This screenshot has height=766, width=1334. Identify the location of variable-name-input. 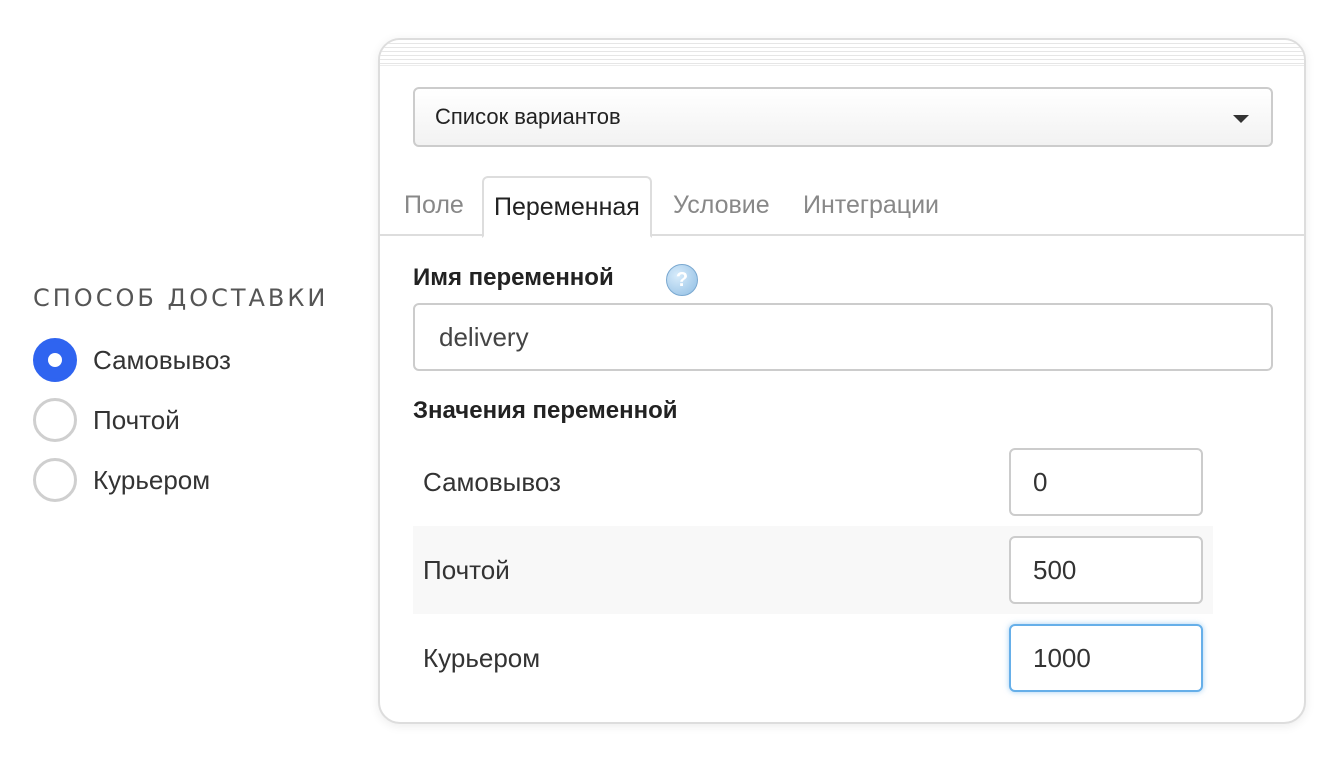
(843, 337).